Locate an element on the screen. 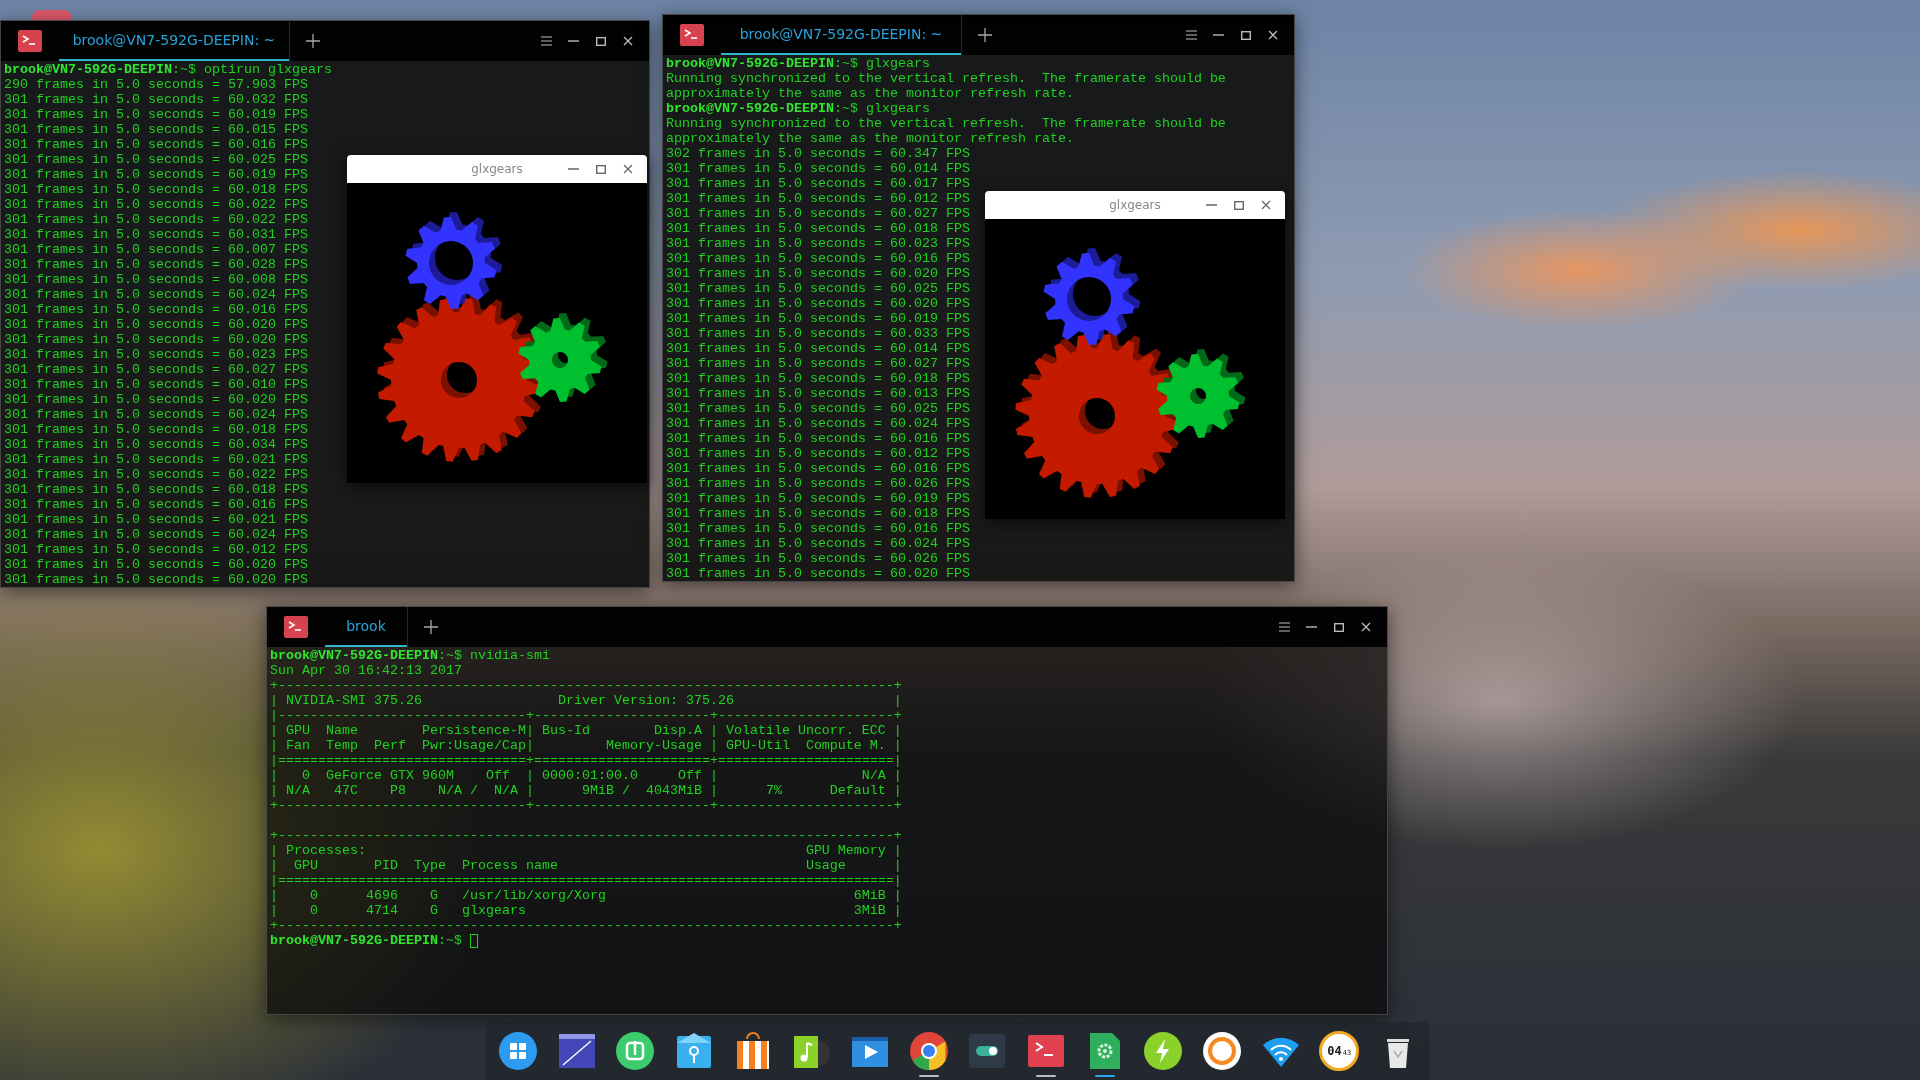  terminal-line: Sun Apr 30 16:42:13 2017 is located at coordinates (366, 670).